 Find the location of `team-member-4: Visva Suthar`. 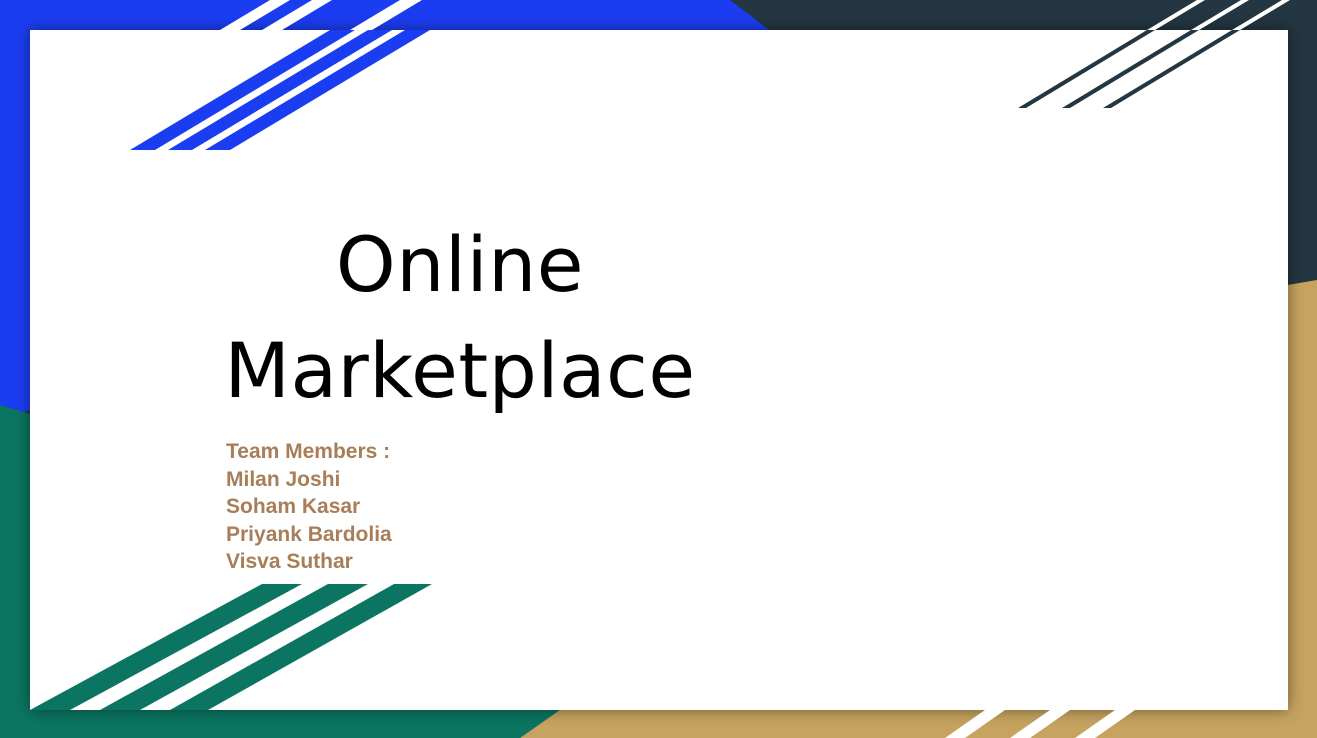

team-member-4: Visva Suthar is located at coordinates (289, 562).